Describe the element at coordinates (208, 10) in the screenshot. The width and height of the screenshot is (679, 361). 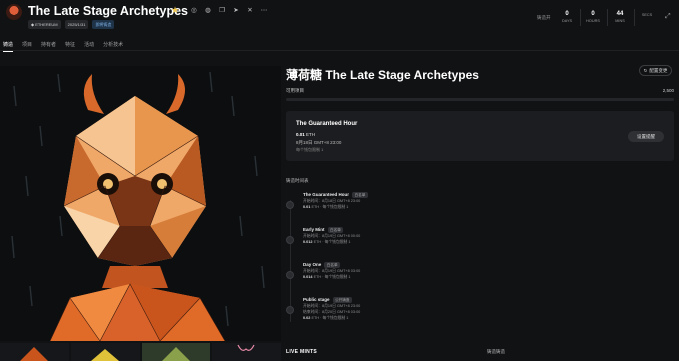
I see `discord-icon: ◍` at that location.